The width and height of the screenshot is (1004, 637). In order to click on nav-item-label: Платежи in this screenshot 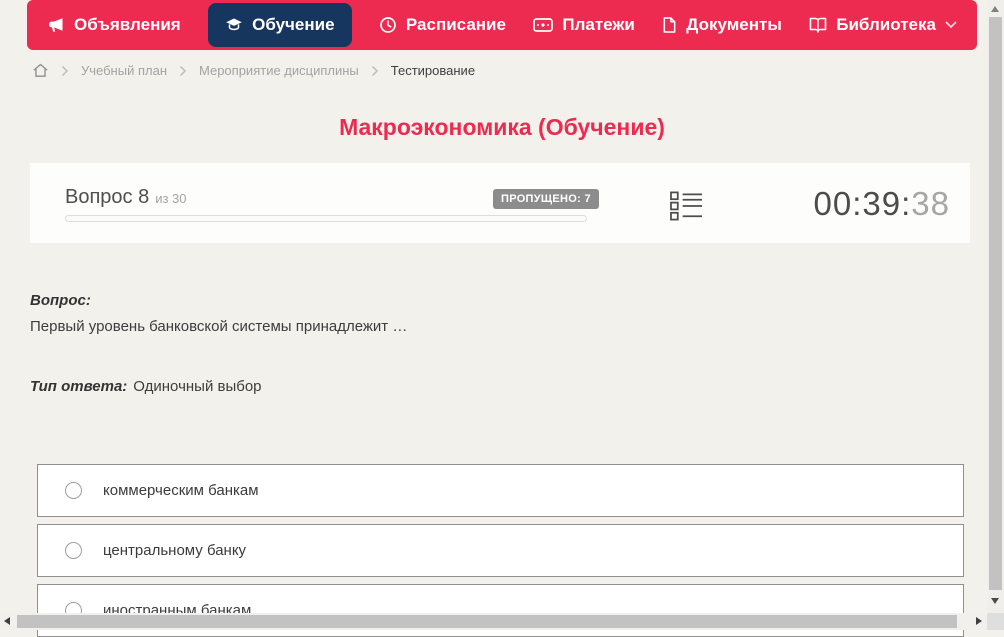, I will do `click(598, 24)`.